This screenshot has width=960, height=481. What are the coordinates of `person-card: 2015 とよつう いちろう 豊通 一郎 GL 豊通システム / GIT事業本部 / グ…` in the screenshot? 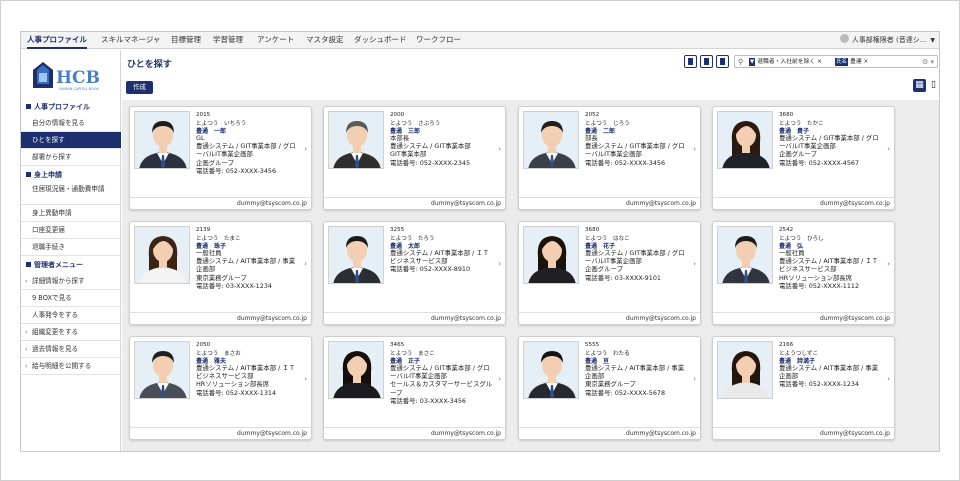 It's located at (220, 158).